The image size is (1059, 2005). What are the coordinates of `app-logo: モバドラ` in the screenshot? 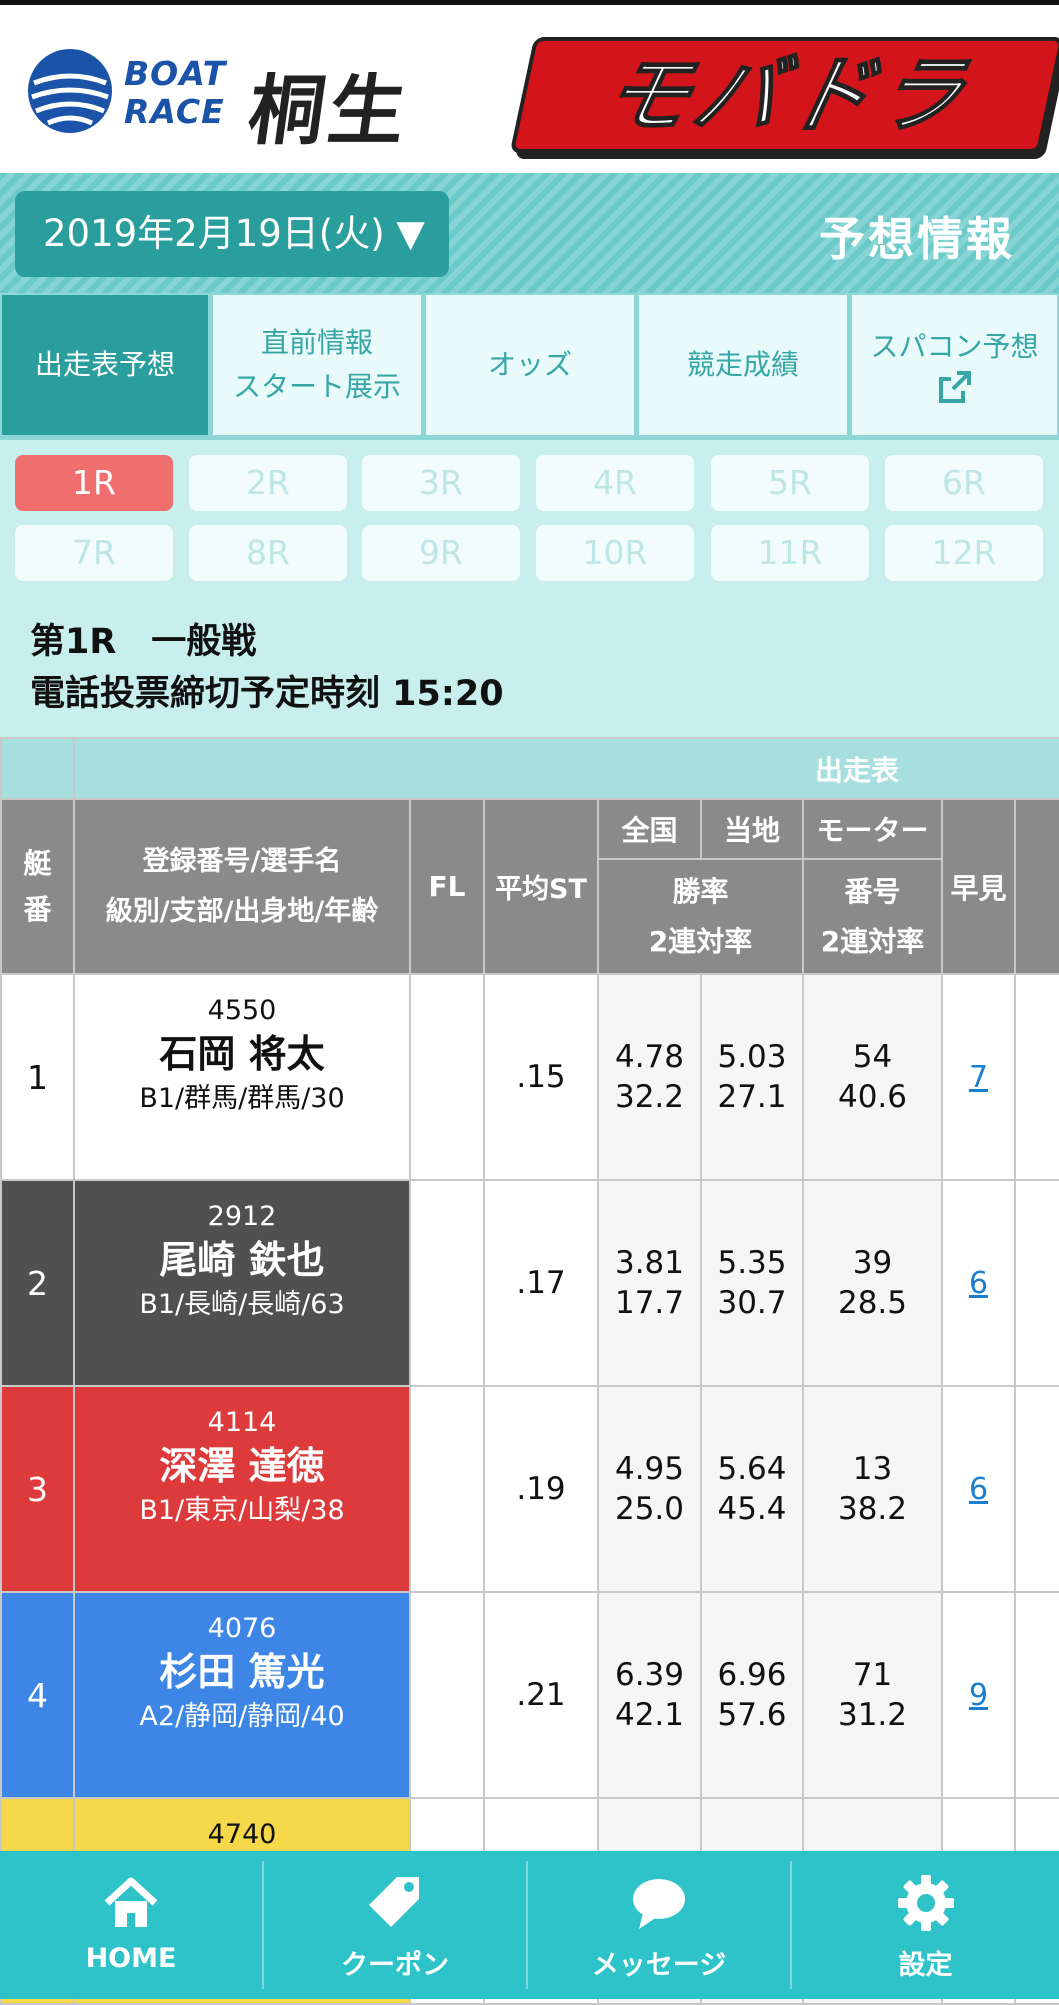 It's located at (784, 95).